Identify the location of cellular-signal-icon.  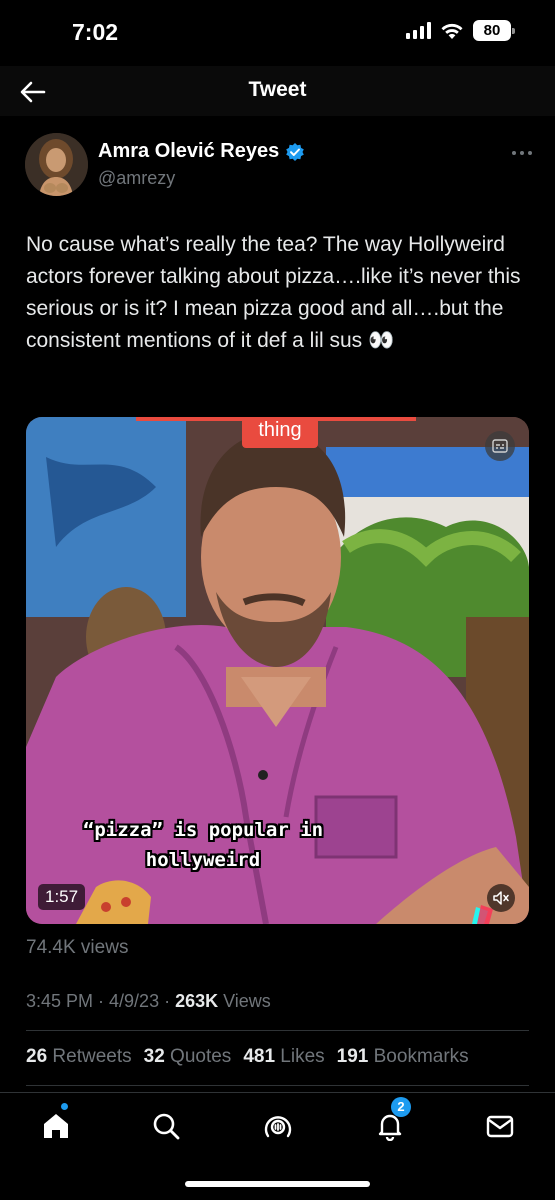
(418, 30).